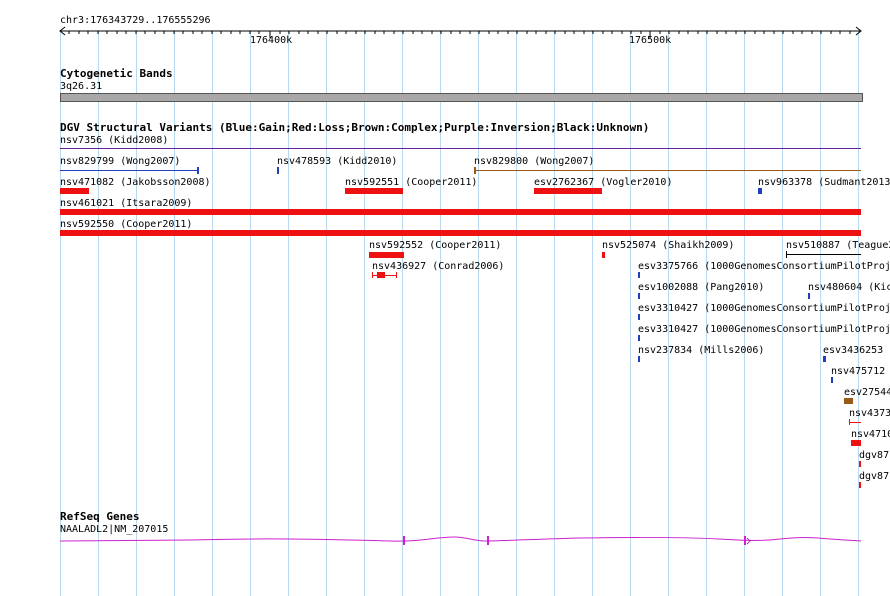 The image size is (890, 596). What do you see at coordinates (849, 287) in the screenshot?
I see `feature-label-nsv480604: nsv480604 (Kic` at bounding box center [849, 287].